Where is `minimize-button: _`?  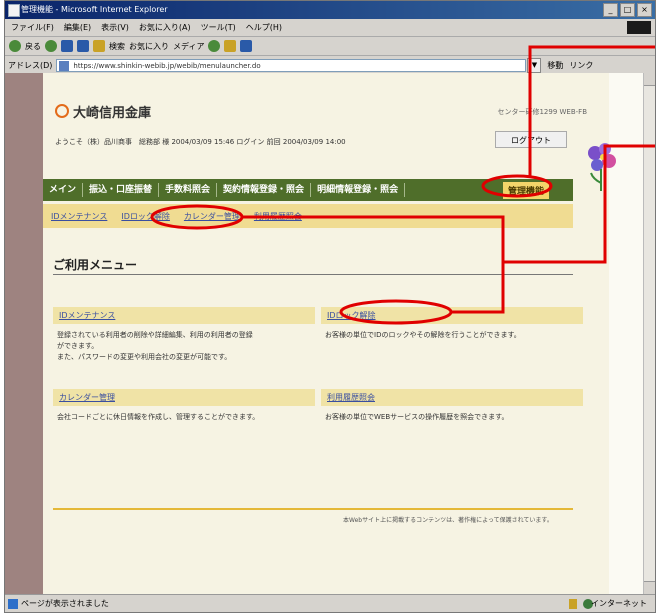
minimize-button: _ is located at coordinates (610, 10).